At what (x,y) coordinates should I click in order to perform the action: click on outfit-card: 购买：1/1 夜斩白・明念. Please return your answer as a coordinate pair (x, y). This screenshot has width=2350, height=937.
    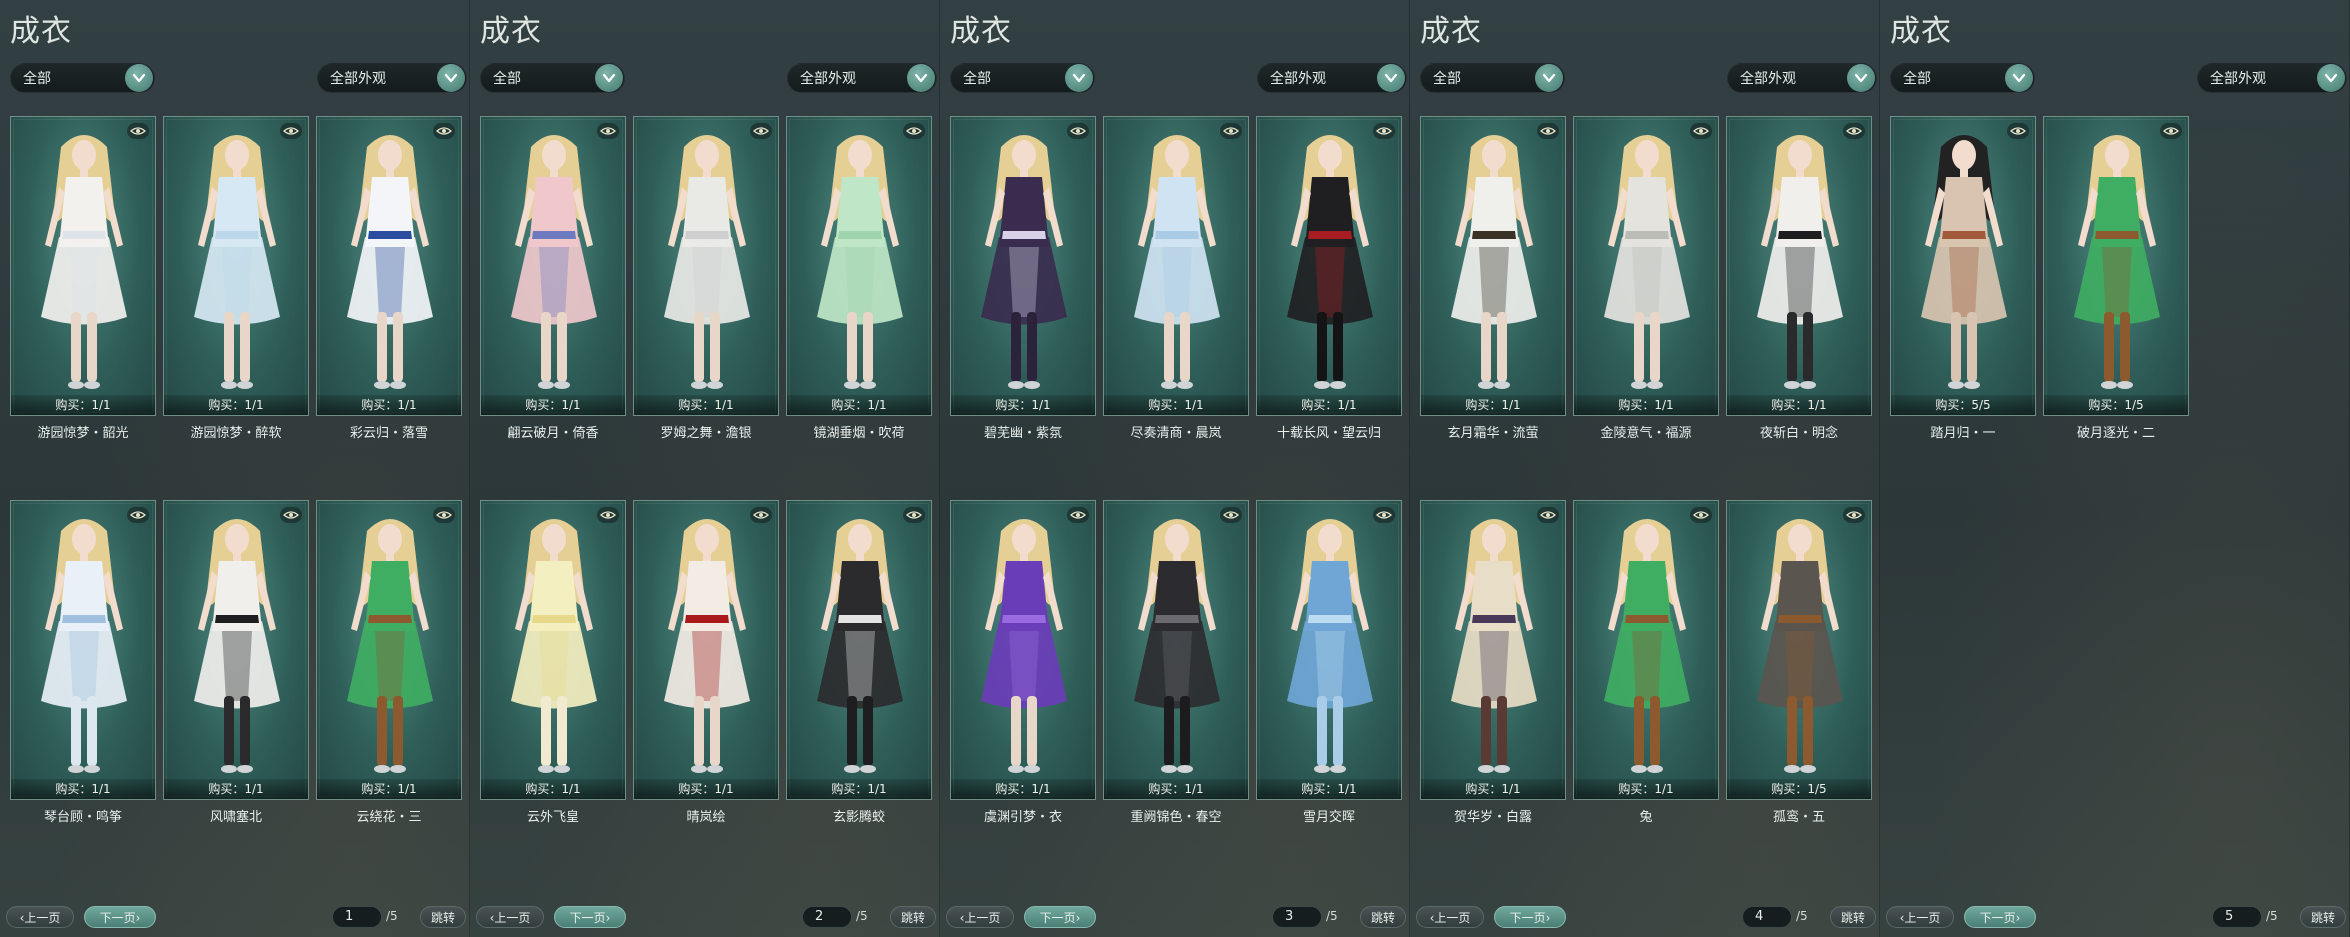
    Looking at the image, I should click on (1799, 308).